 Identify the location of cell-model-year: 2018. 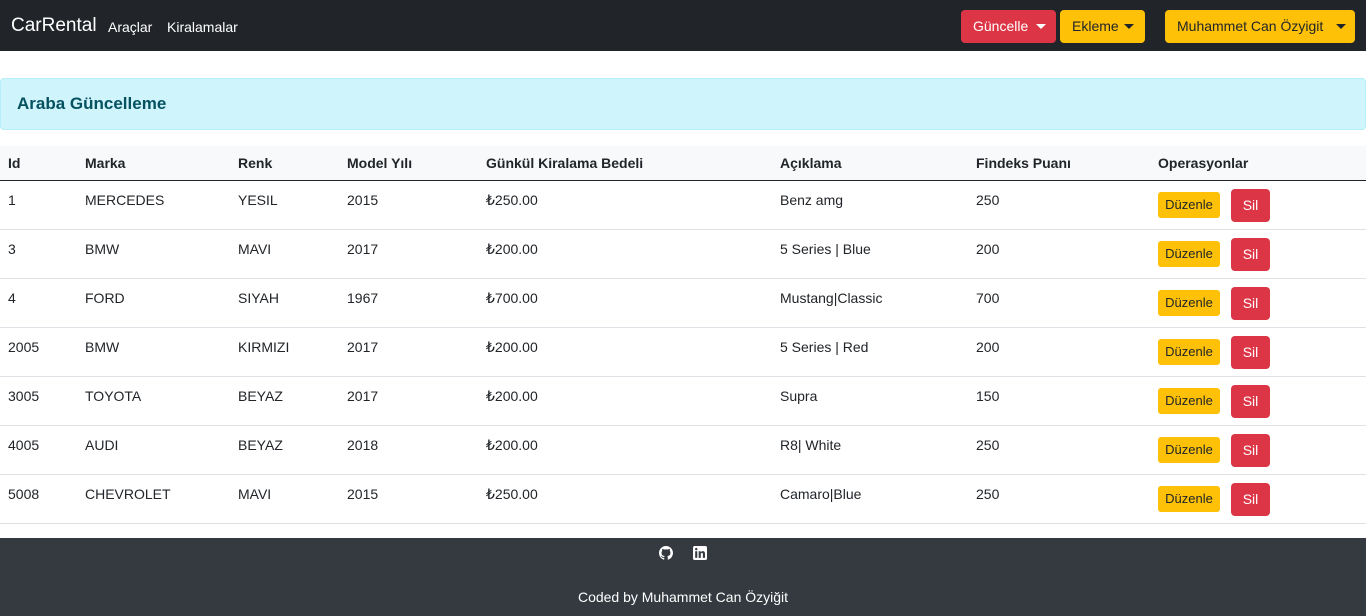
(363, 445).